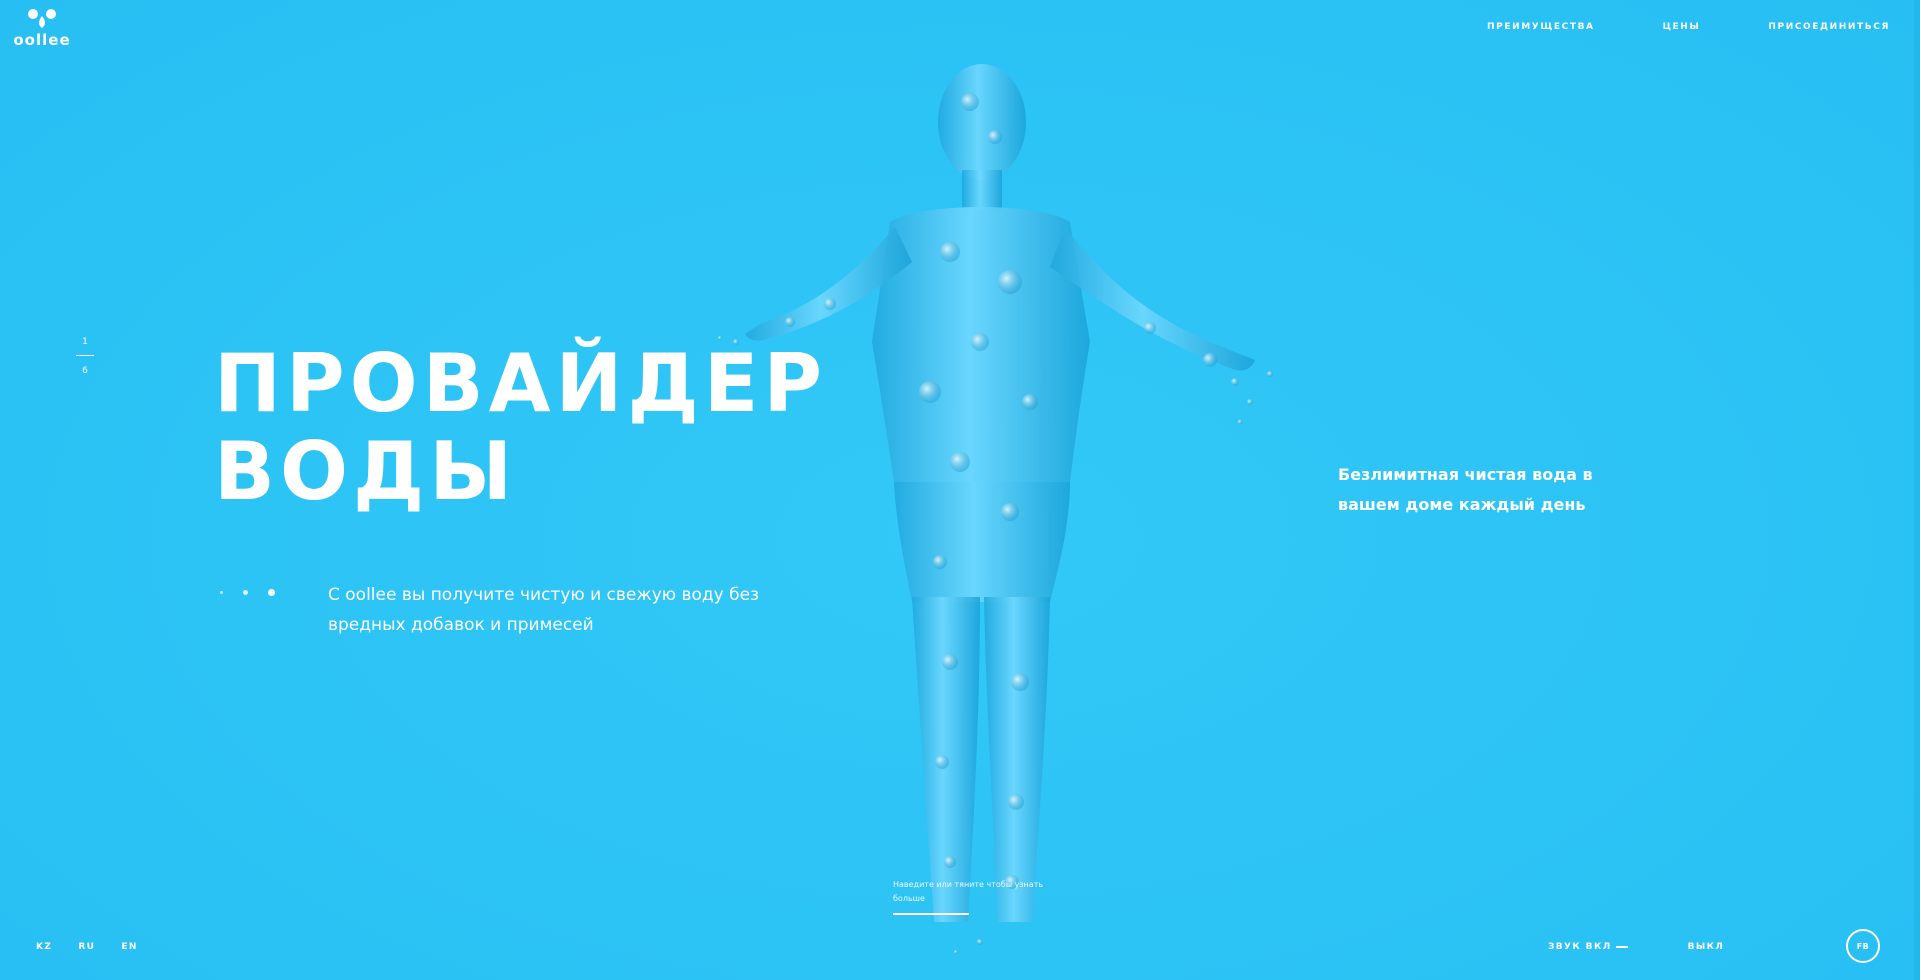 The height and width of the screenshot is (980, 1920). I want to click on title-line-2: ВОДЫ, so click(366, 471).